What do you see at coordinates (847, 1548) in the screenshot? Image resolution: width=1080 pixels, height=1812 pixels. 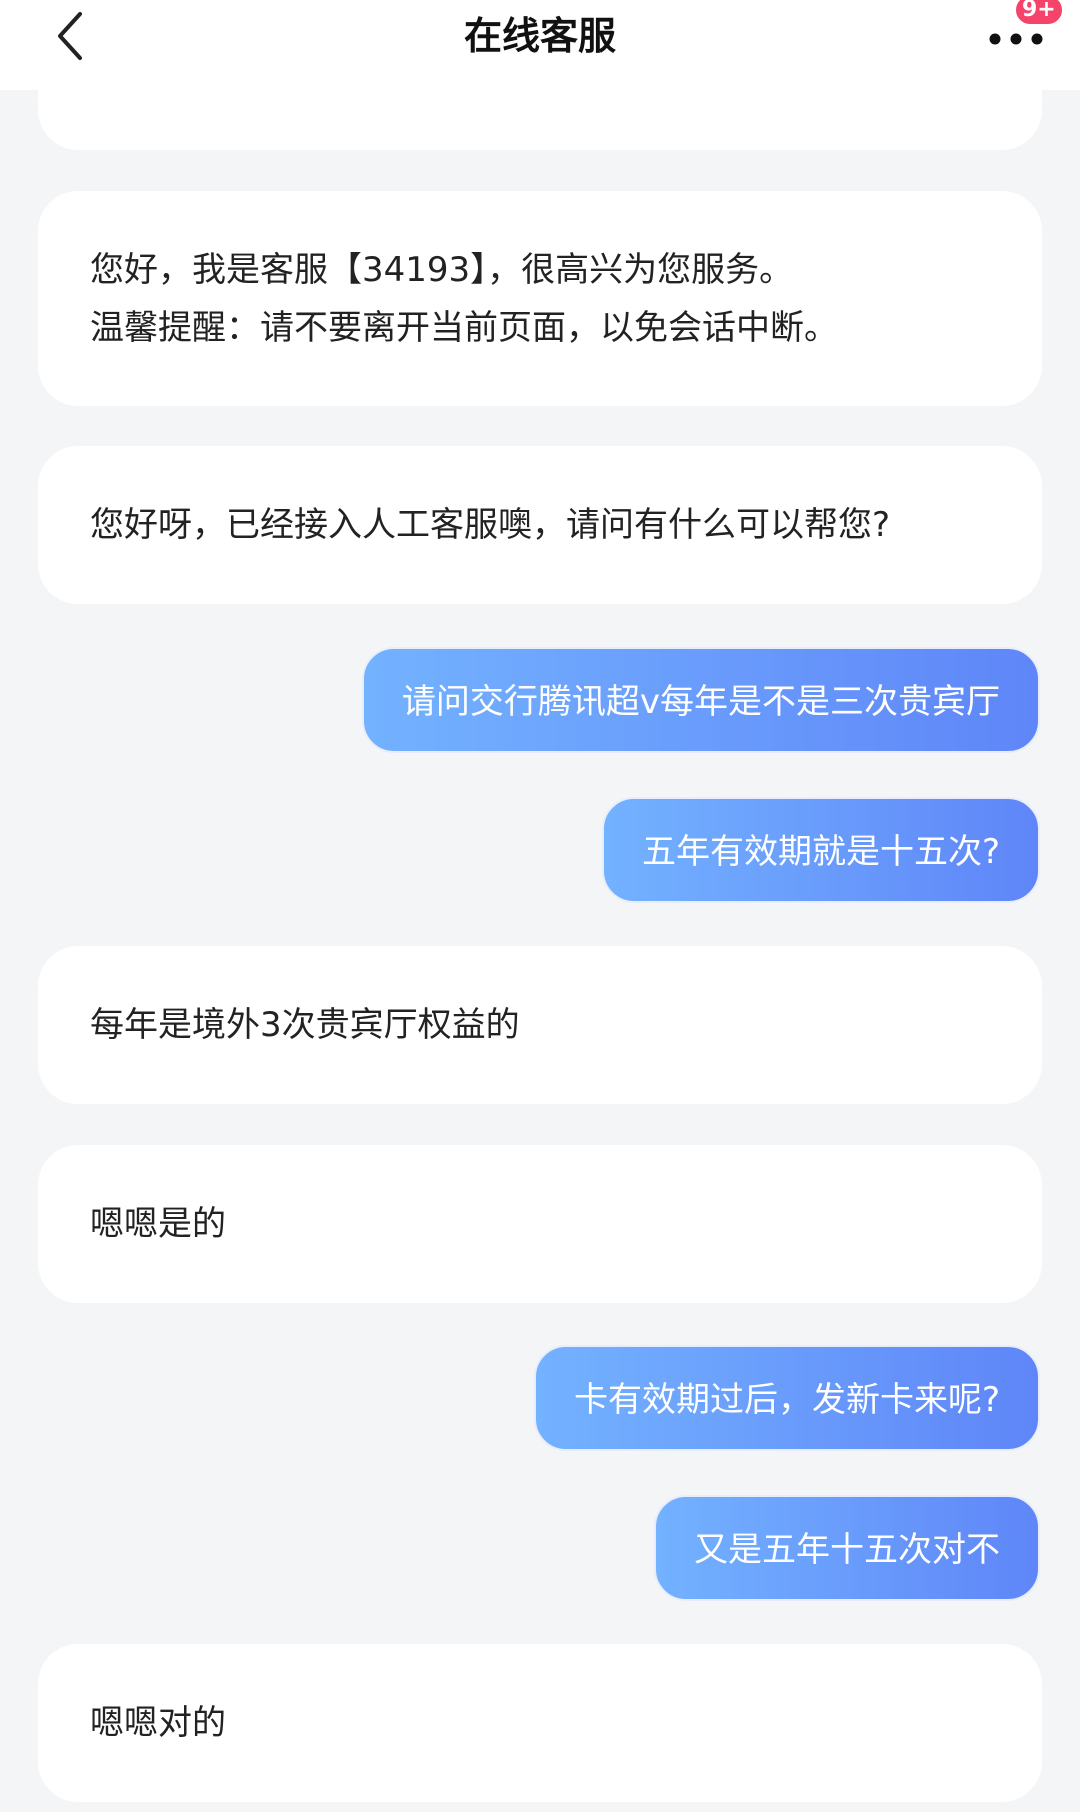 I see `user-message-bubble: 又是五年十五次对不` at bounding box center [847, 1548].